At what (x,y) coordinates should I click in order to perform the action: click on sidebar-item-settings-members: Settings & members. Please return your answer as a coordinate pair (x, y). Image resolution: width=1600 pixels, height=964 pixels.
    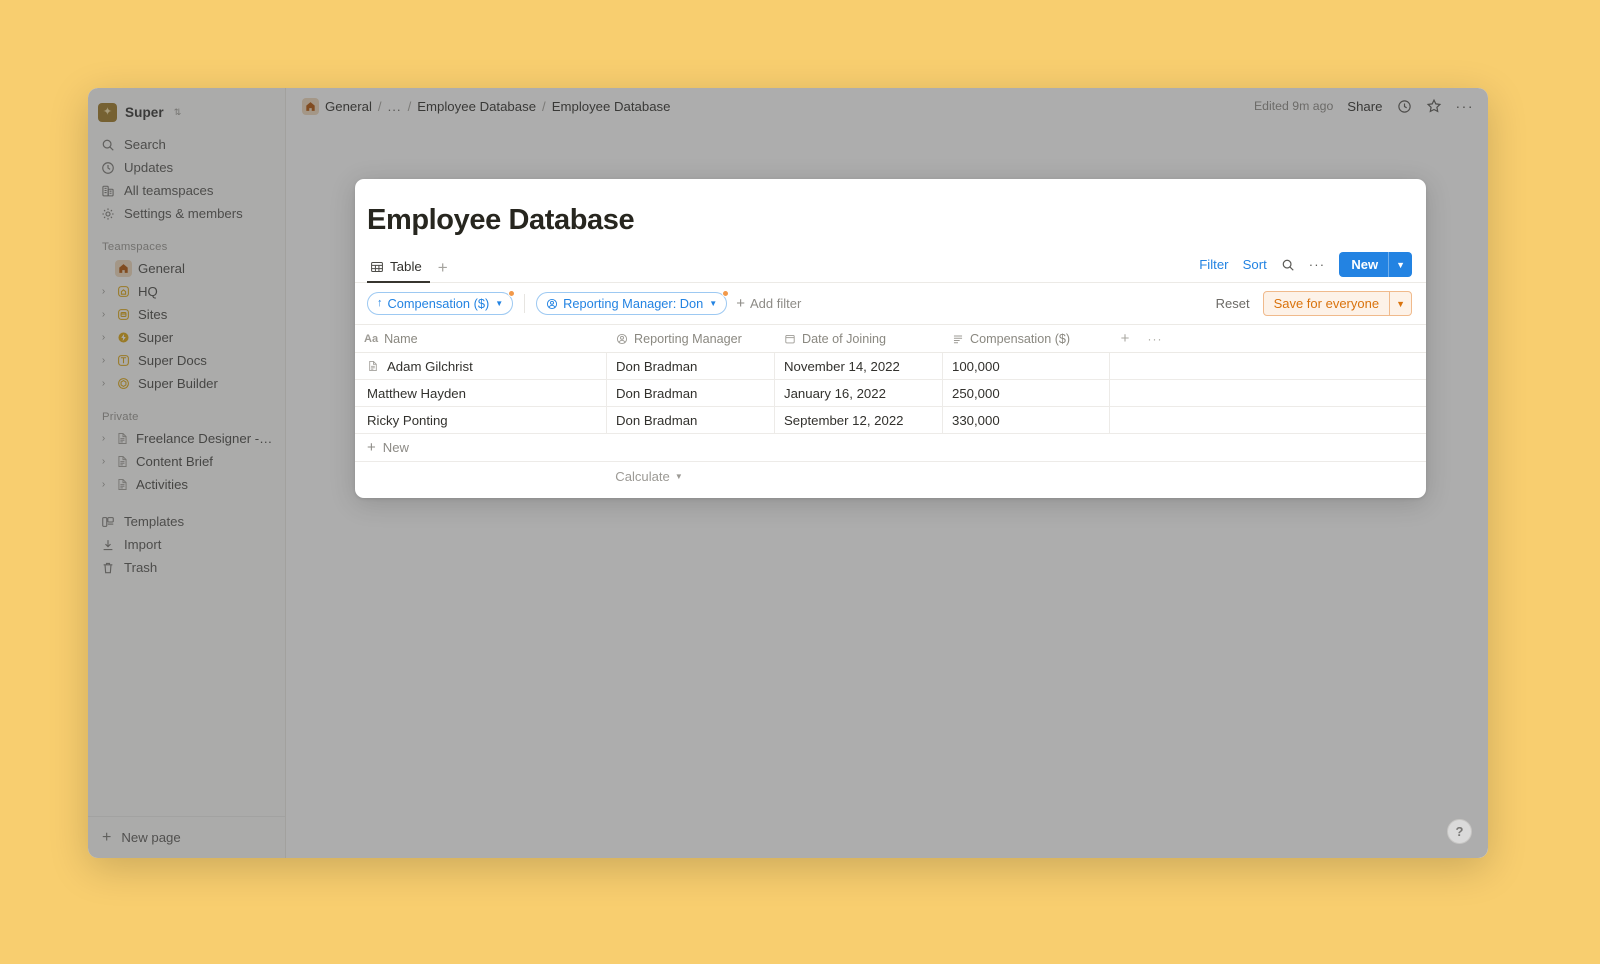
    Looking at the image, I should click on (186, 213).